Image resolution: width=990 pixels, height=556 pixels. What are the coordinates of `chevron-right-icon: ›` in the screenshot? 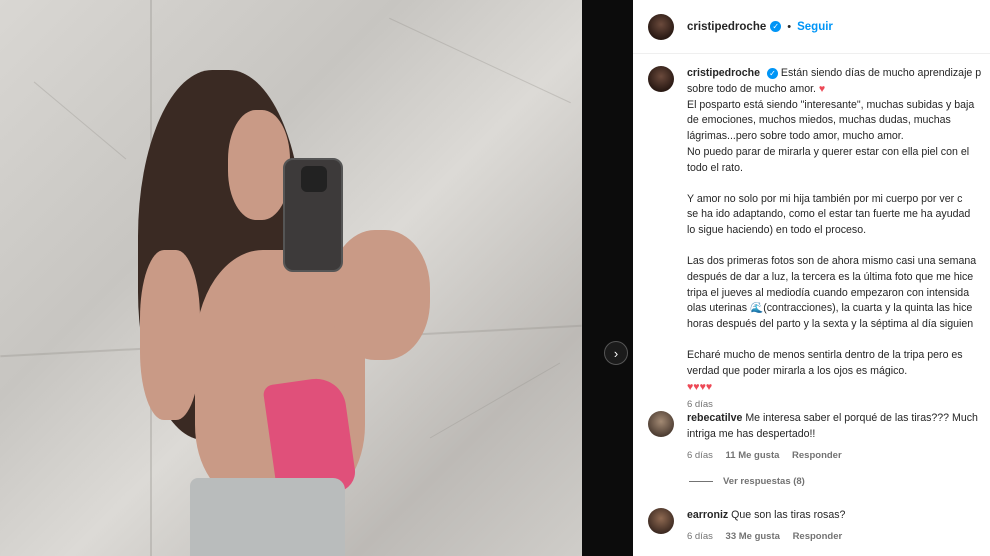 It's located at (616, 353).